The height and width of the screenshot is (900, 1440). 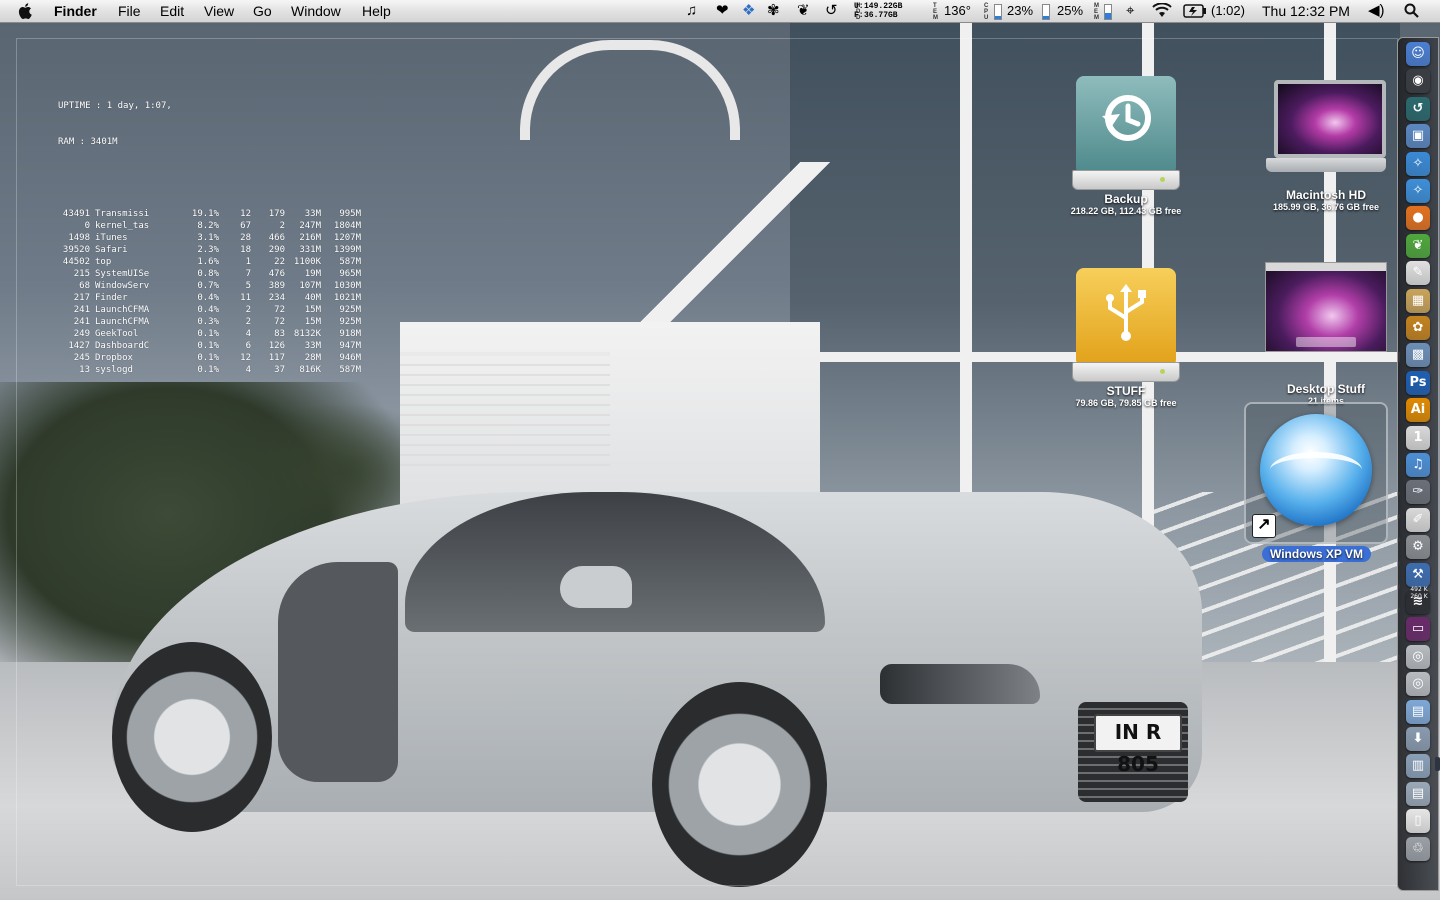 What do you see at coordinates (316, 11) in the screenshot?
I see `menu-window: Window` at bounding box center [316, 11].